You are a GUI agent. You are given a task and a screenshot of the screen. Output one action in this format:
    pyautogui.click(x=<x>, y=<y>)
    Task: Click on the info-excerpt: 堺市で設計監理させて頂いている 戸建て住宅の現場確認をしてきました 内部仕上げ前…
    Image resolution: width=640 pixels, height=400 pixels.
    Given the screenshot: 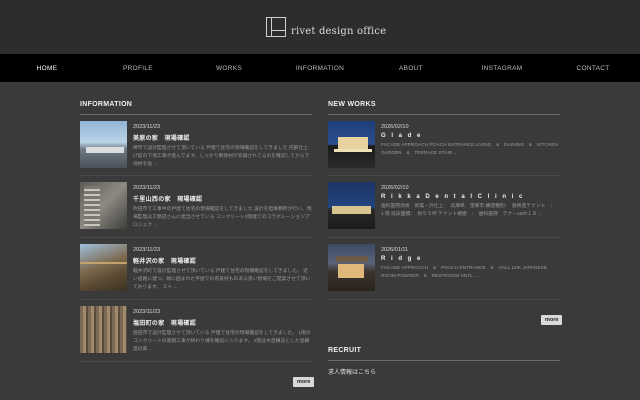 What is the action you would take?
    pyautogui.click(x=221, y=156)
    